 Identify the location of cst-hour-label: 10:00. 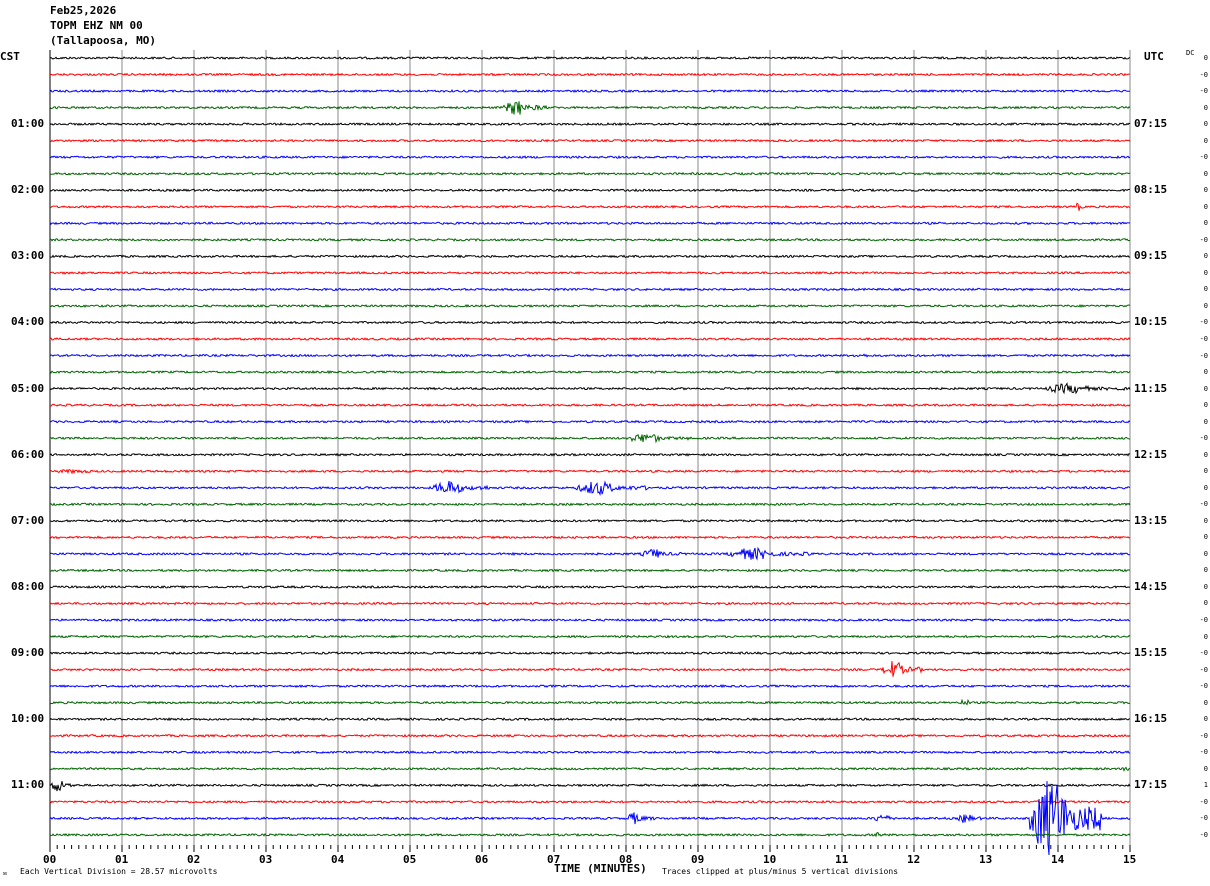
(28, 719).